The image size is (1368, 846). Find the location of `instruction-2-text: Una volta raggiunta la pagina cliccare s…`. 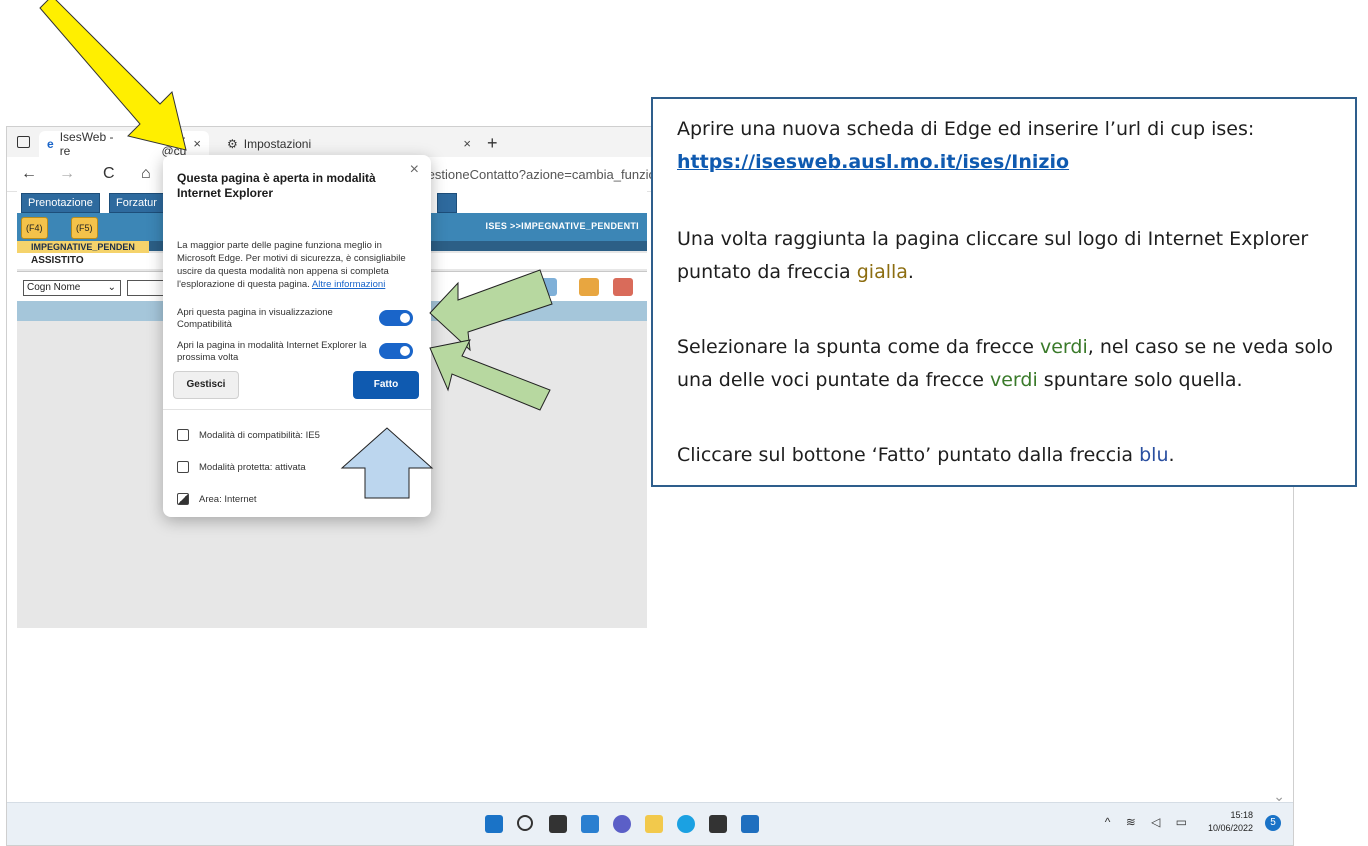

instruction-2-text: Una volta raggiunta la pagina cliccare s… is located at coordinates (993, 255).